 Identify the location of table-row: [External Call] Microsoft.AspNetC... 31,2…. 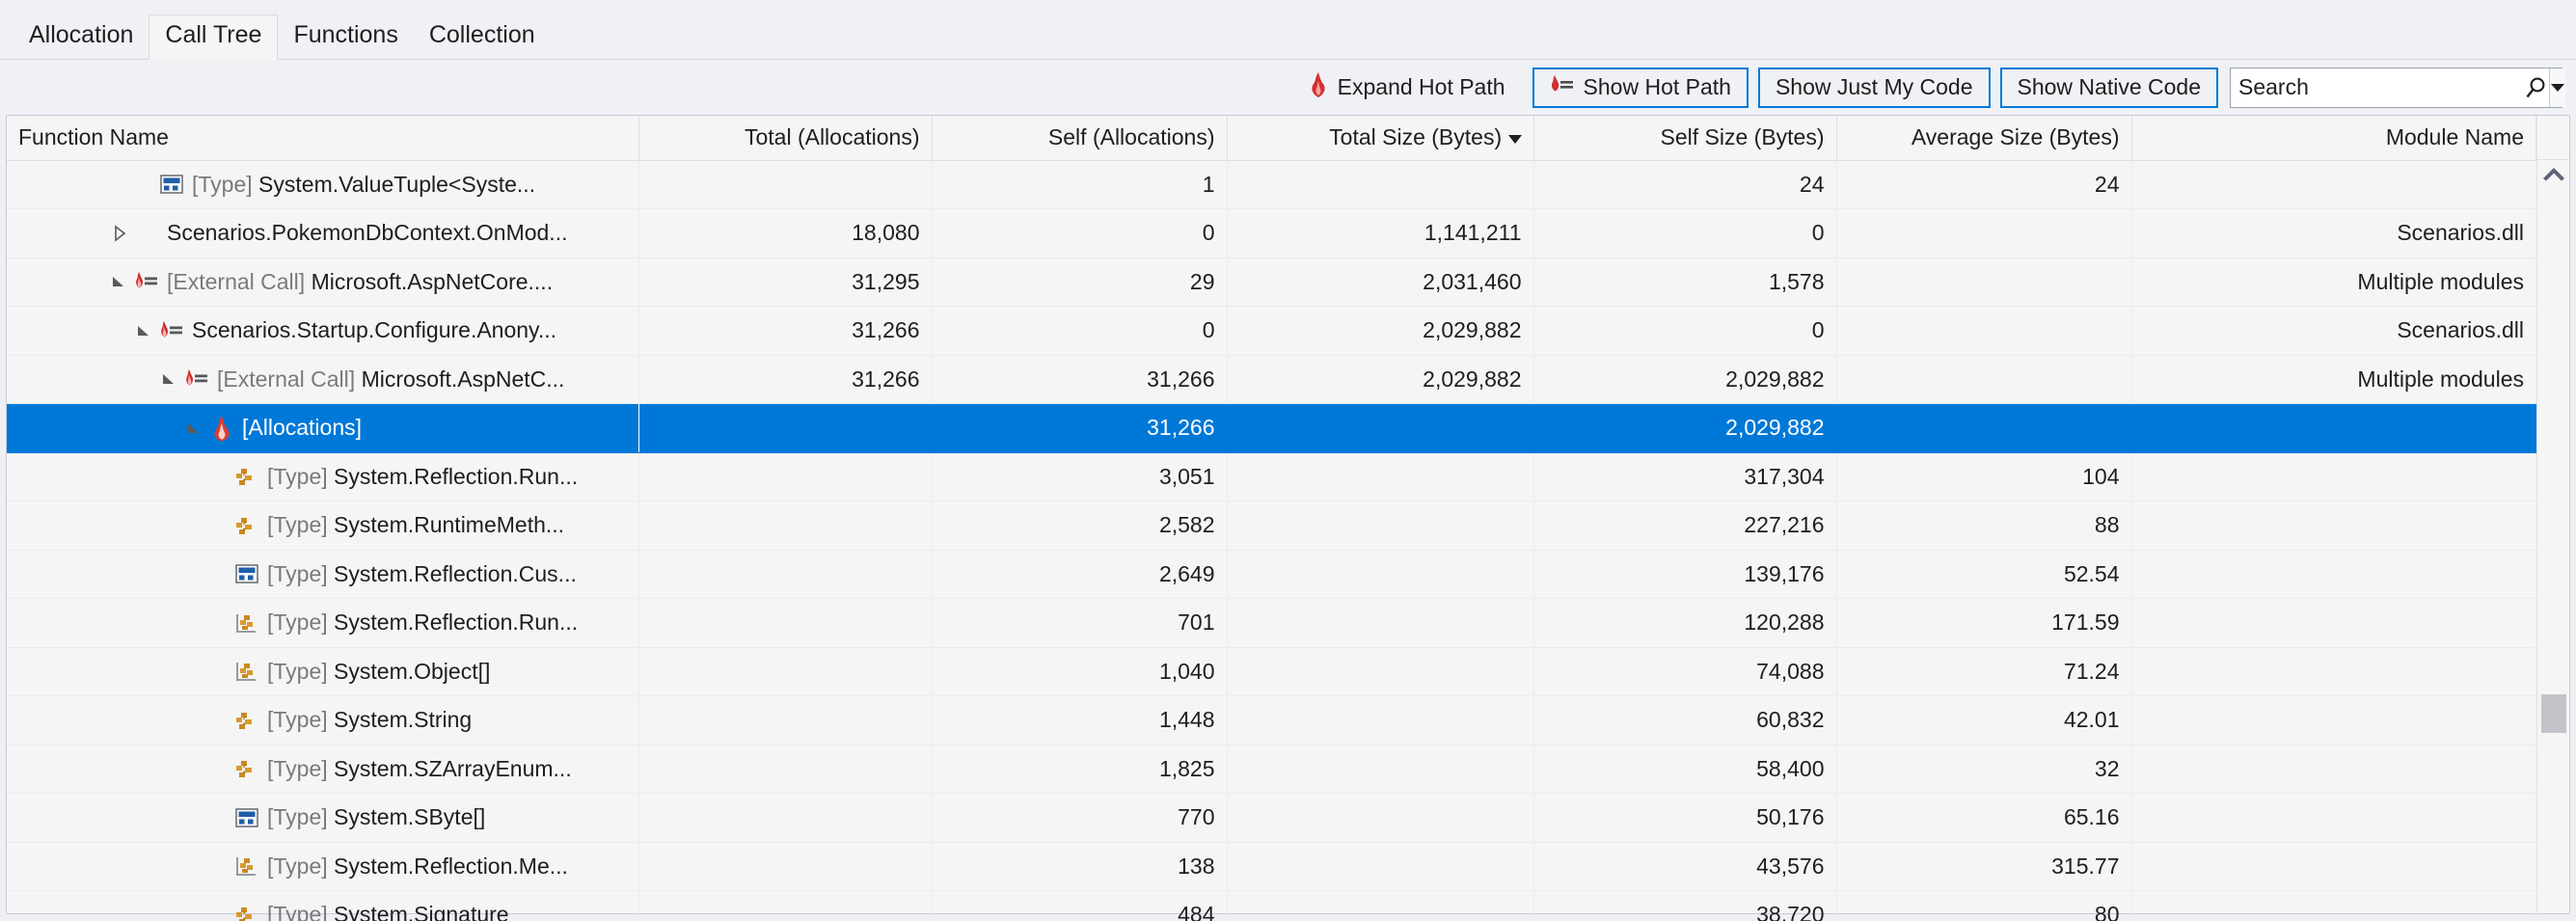
(1271, 379).